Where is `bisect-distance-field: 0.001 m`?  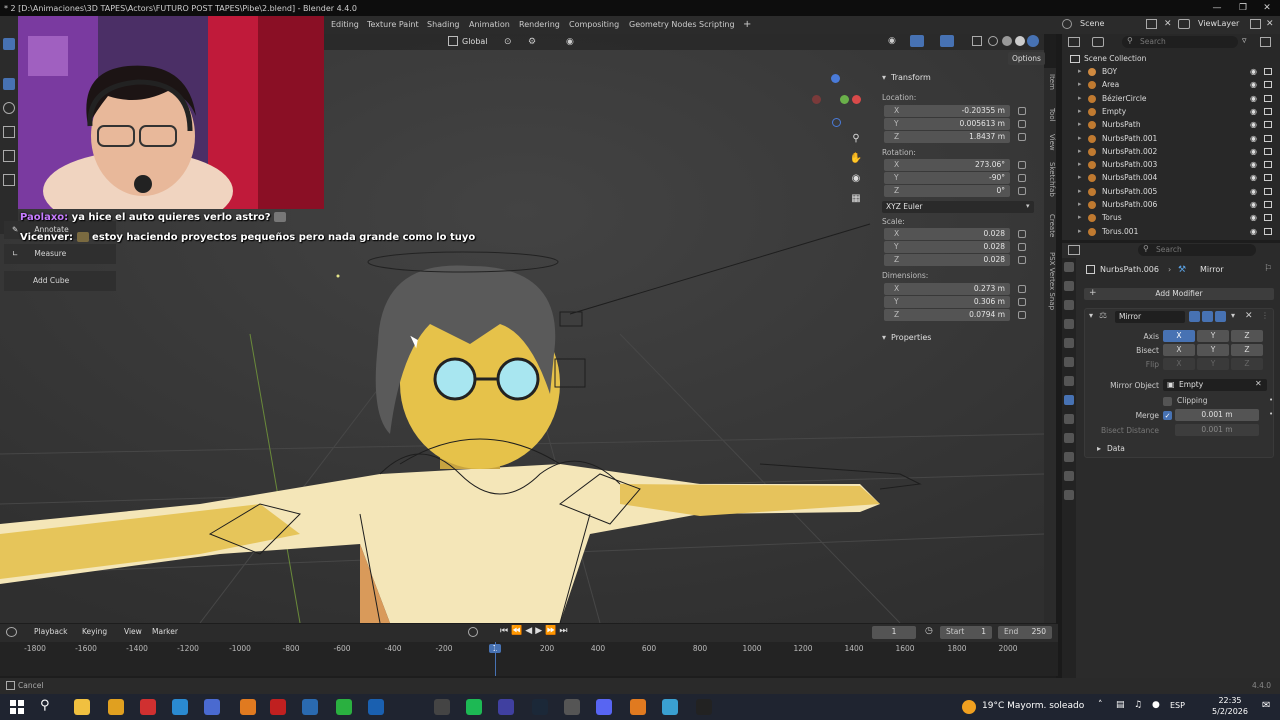 bisect-distance-field: 0.001 m is located at coordinates (1217, 430).